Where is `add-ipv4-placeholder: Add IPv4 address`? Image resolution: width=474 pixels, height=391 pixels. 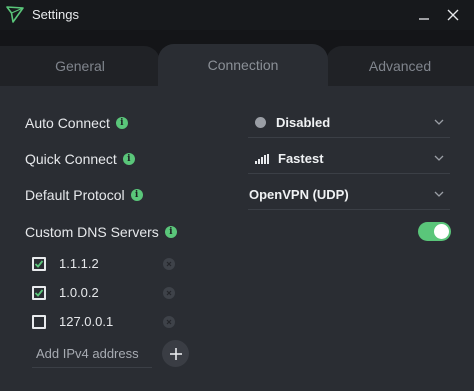 add-ipv4-placeholder: Add IPv4 address is located at coordinates (87, 353).